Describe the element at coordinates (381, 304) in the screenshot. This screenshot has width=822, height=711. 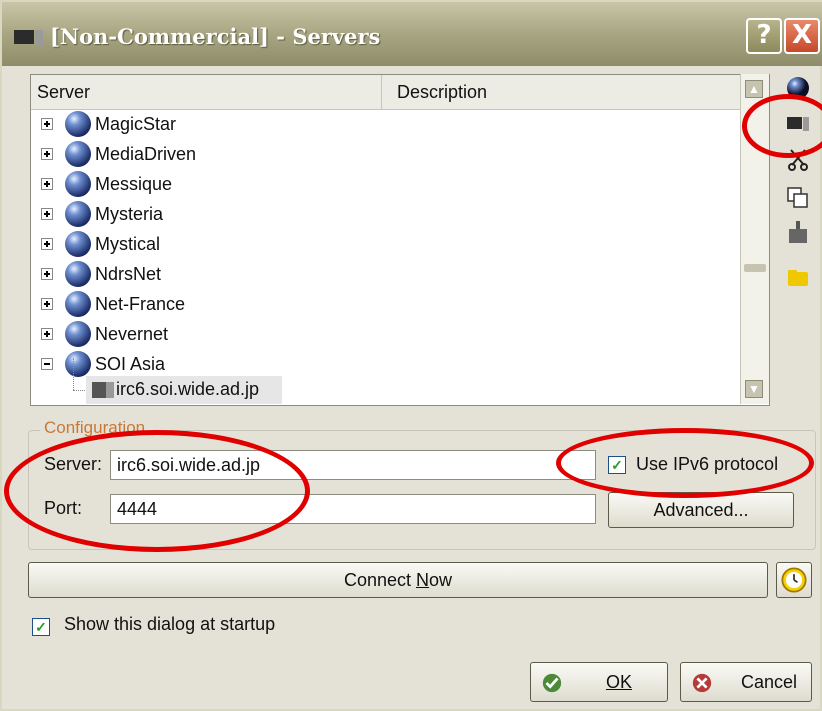
I see `list-item: Net-France` at that location.